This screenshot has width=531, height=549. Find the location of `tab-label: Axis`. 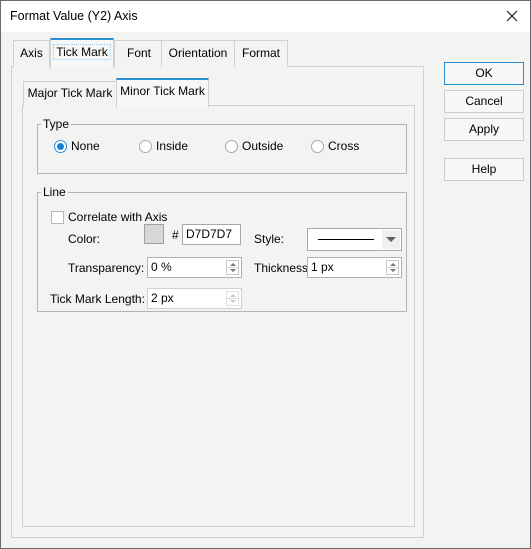

tab-label: Axis is located at coordinates (31, 53).